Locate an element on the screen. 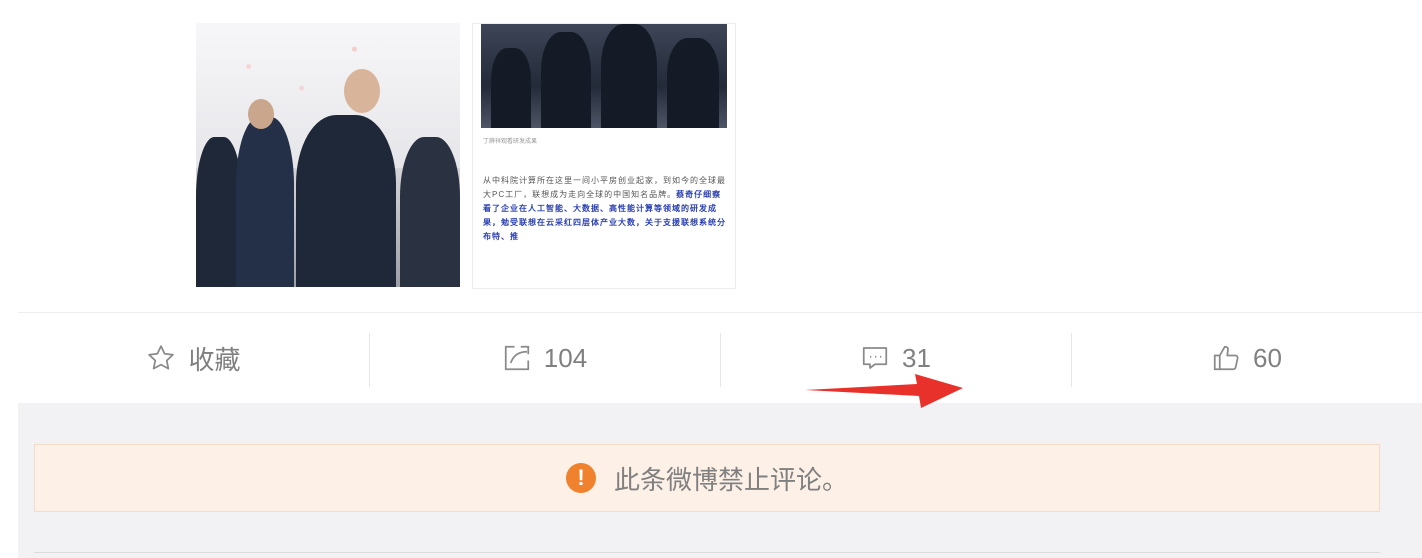 Image resolution: width=1422 pixels, height=558 pixels. thumbs-up-icon is located at coordinates (1226, 358).